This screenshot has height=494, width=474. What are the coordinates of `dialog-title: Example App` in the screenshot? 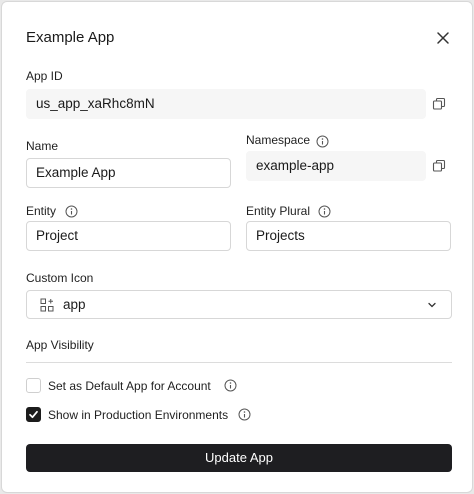 It's located at (70, 37).